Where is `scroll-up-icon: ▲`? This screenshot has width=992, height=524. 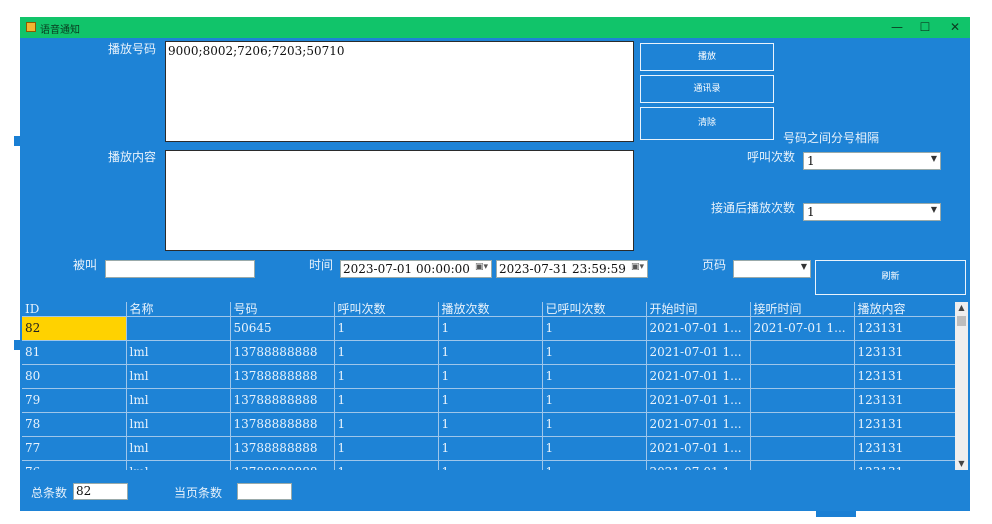
scroll-up-icon: ▲ is located at coordinates (961, 308).